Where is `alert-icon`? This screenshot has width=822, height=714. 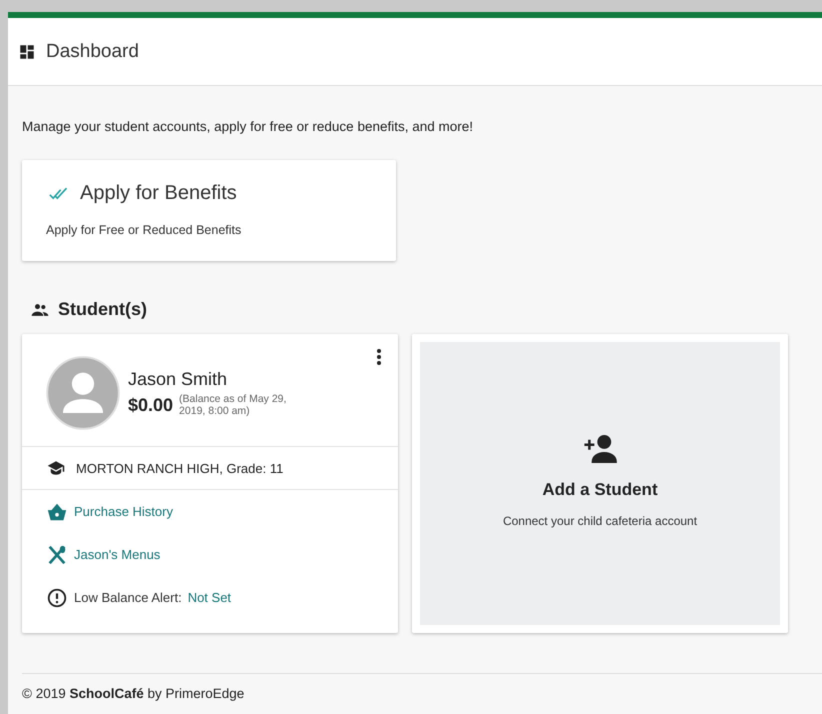
alert-icon is located at coordinates (57, 597).